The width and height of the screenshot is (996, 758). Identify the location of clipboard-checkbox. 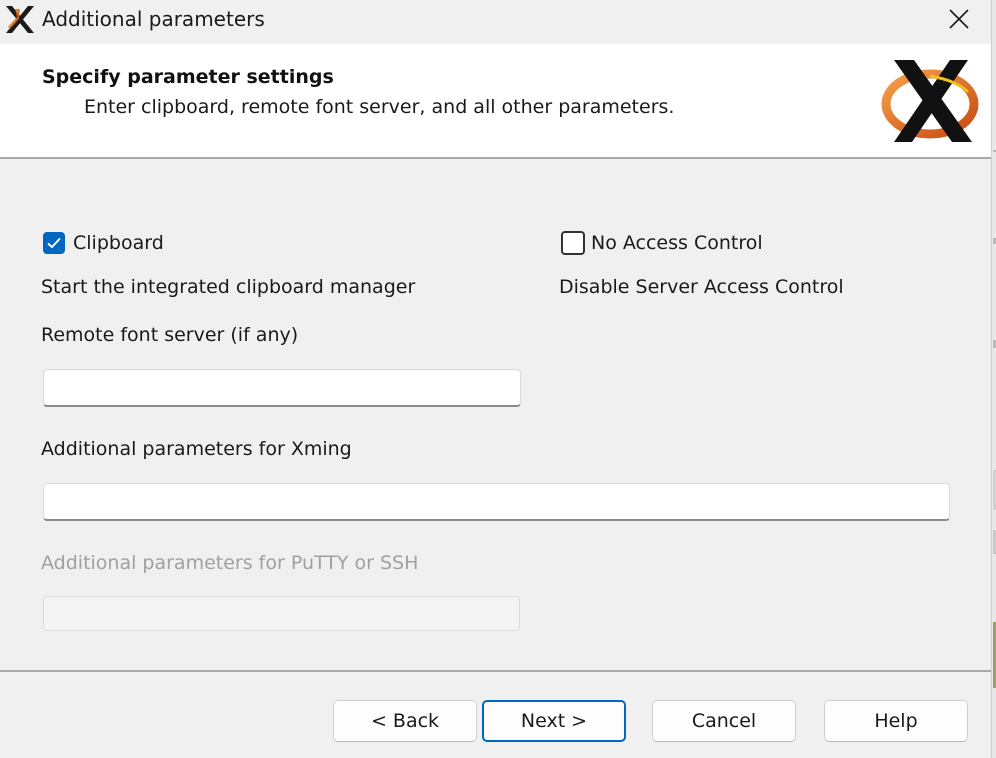
(54, 243).